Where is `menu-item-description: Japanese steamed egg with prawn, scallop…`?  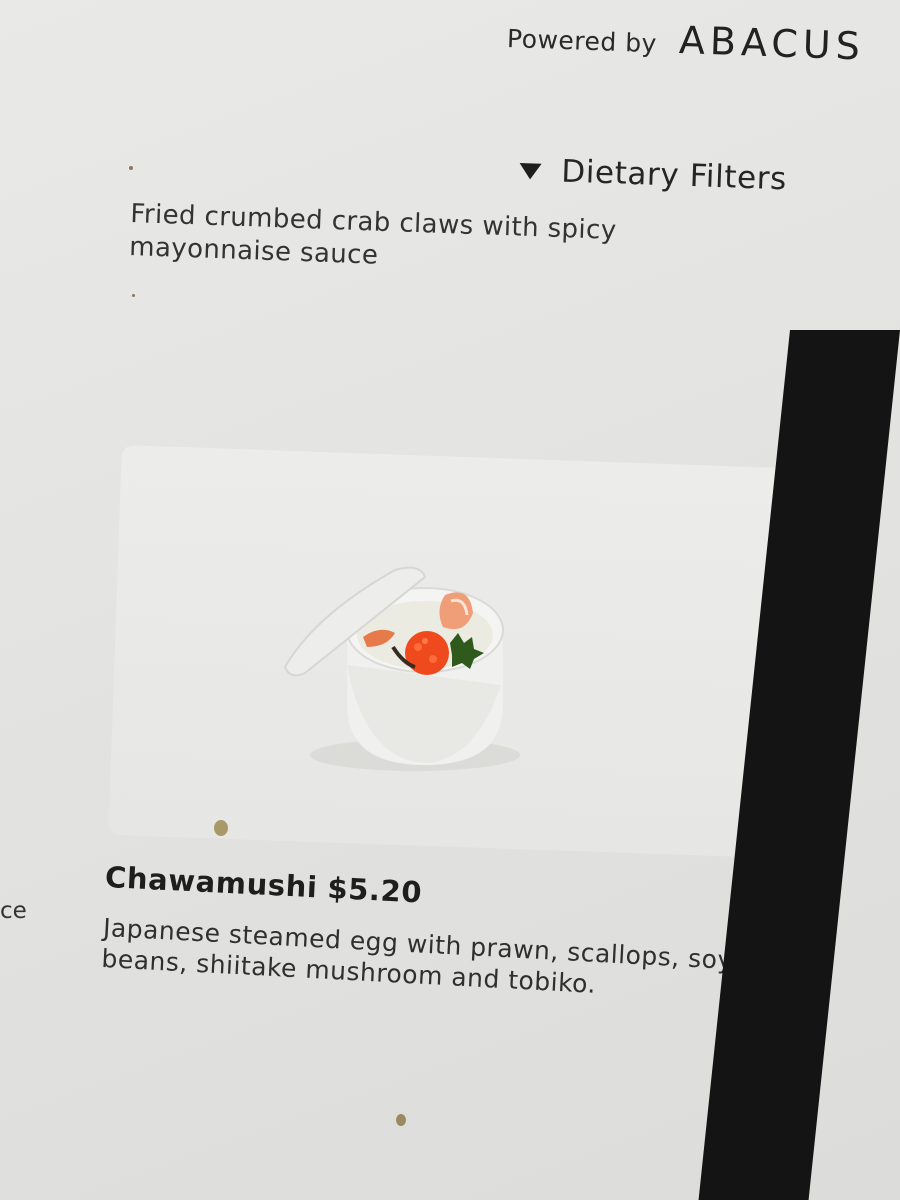
menu-item-description: Japanese steamed egg with prawn, scallop… is located at coordinates (417, 955).